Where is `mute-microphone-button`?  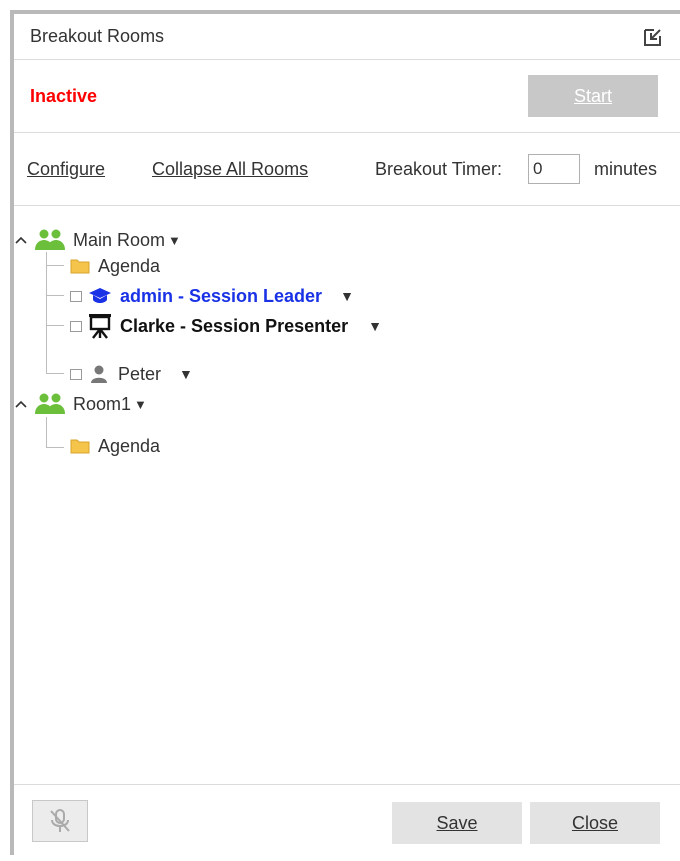
mute-microphone-button is located at coordinates (60, 821).